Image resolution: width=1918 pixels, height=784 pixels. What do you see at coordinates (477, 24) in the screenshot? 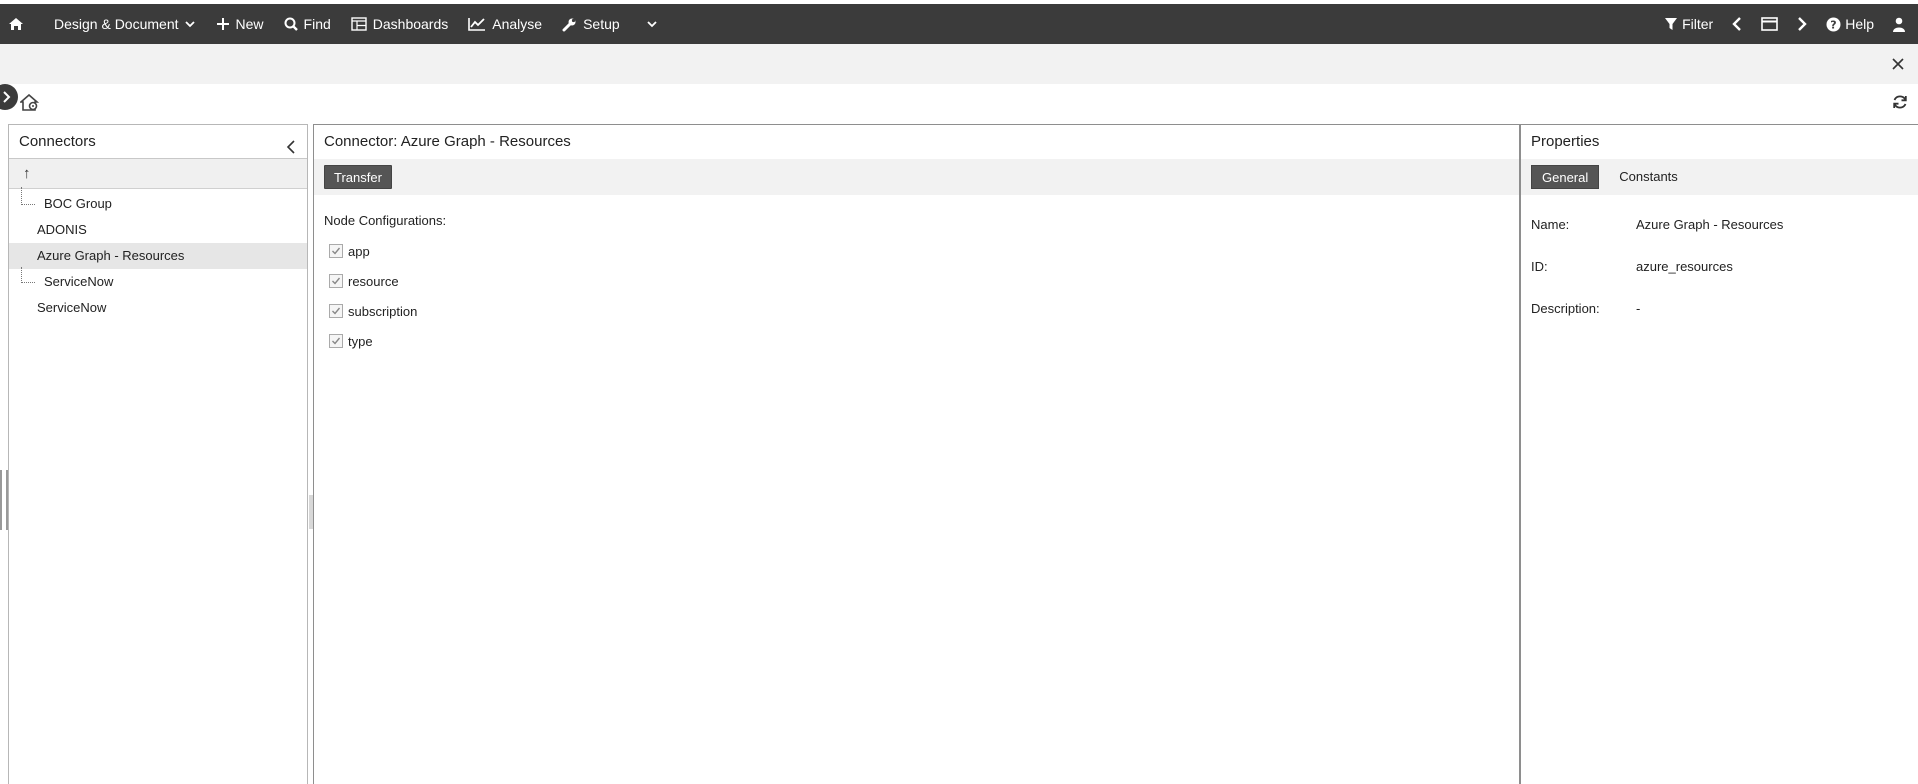
I see `line-chart-icon` at bounding box center [477, 24].